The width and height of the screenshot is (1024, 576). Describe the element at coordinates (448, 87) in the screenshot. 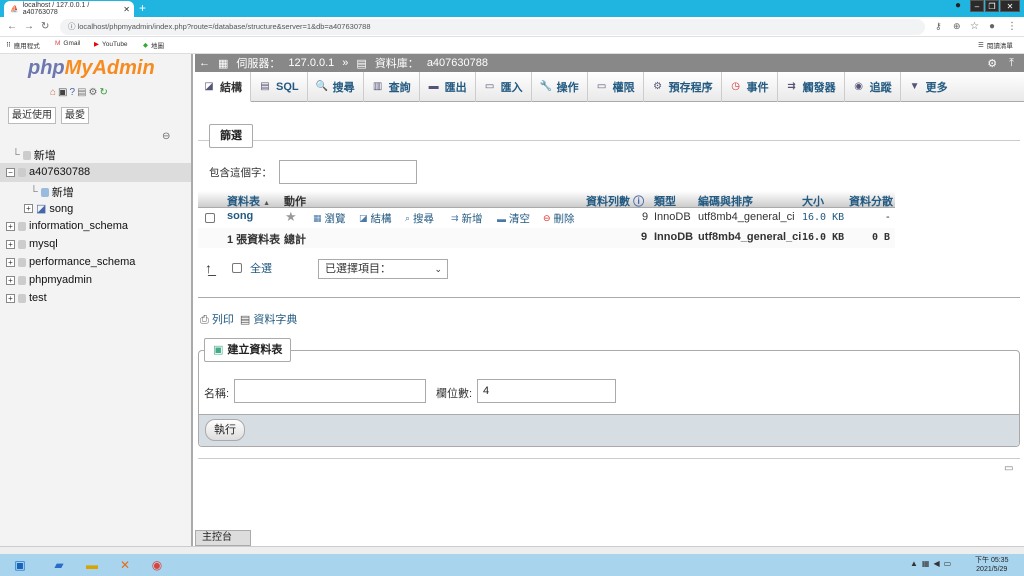

I see `tab-export: ▬ 匯出` at that location.